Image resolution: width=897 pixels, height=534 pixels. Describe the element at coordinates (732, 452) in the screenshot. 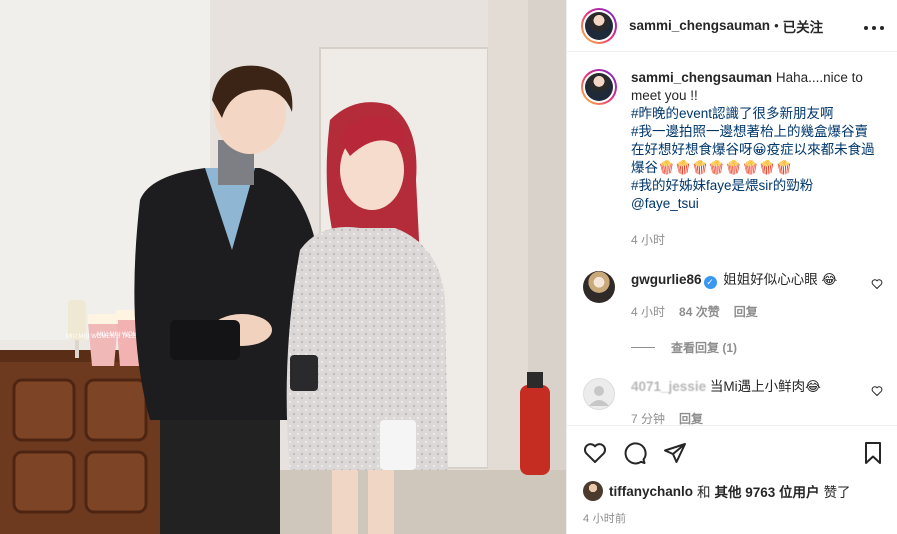

I see `action-bar` at that location.